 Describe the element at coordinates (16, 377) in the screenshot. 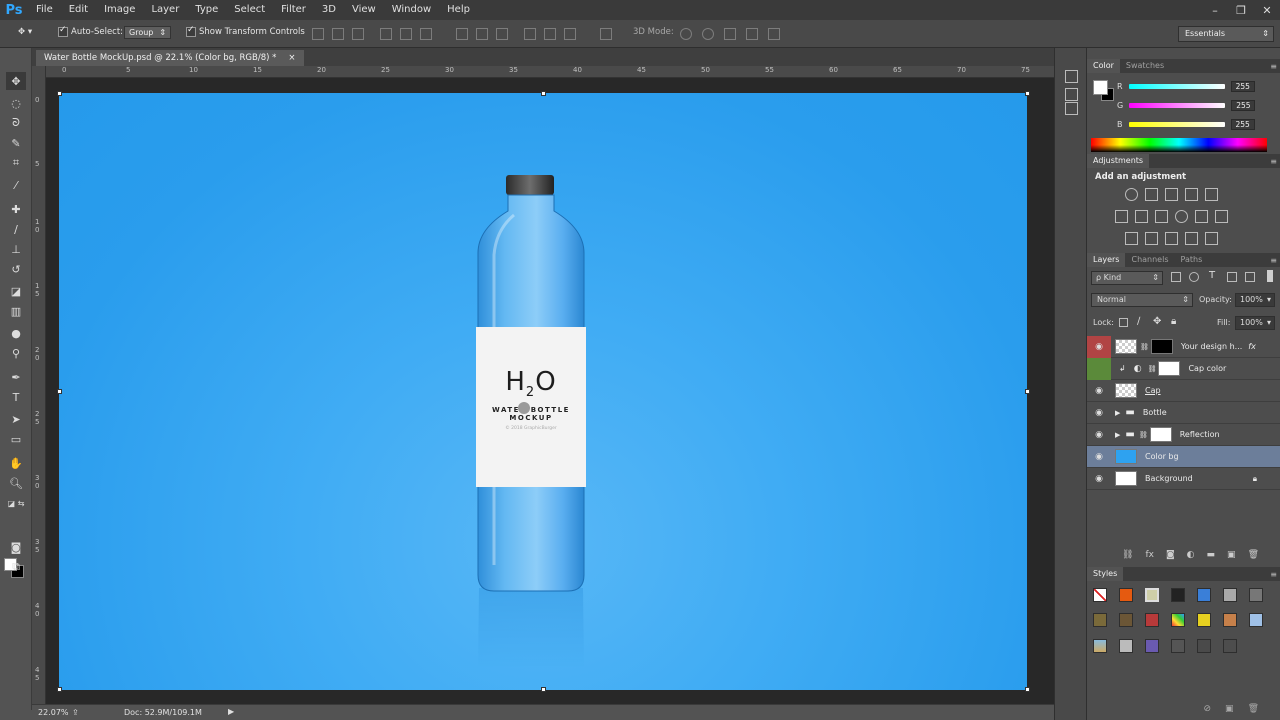

I see `pen-tool-icon: ✒` at that location.